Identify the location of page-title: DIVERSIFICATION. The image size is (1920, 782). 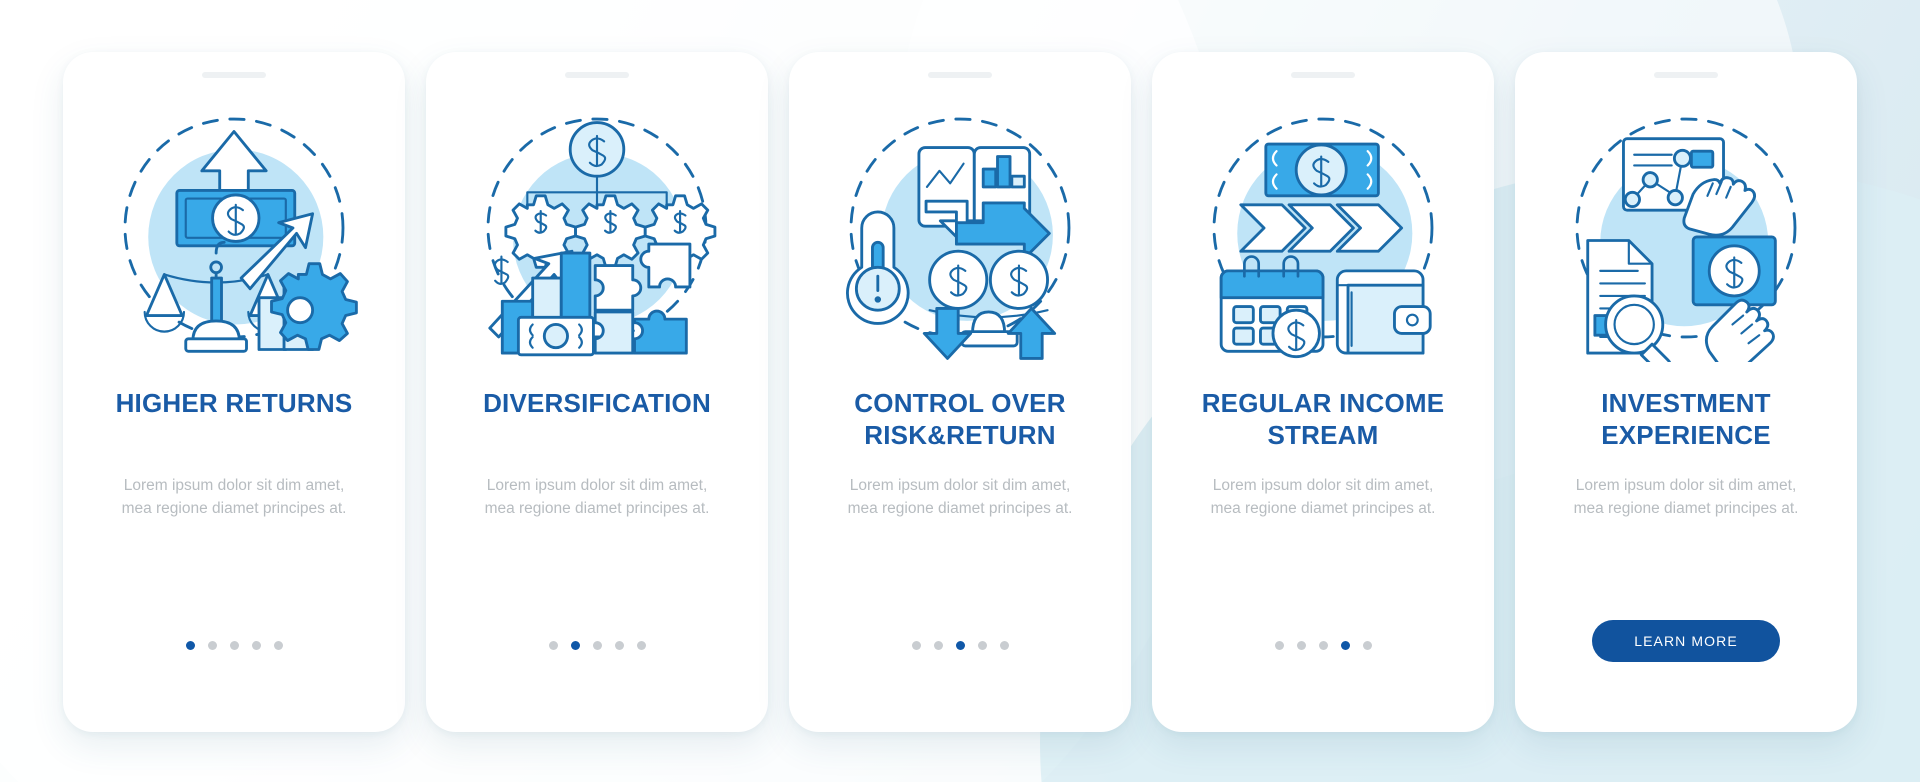
(597, 403).